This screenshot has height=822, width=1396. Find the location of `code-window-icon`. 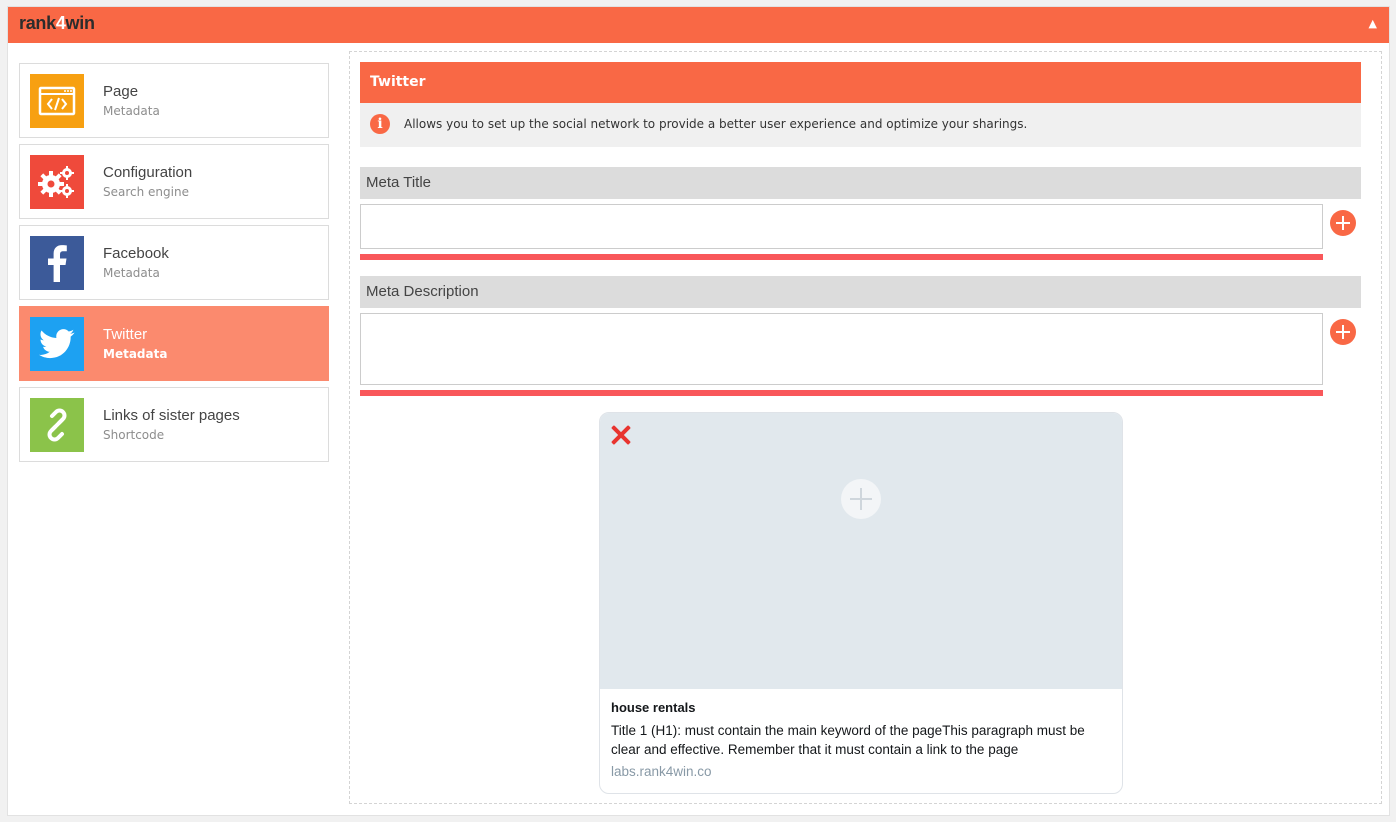

code-window-icon is located at coordinates (57, 101).